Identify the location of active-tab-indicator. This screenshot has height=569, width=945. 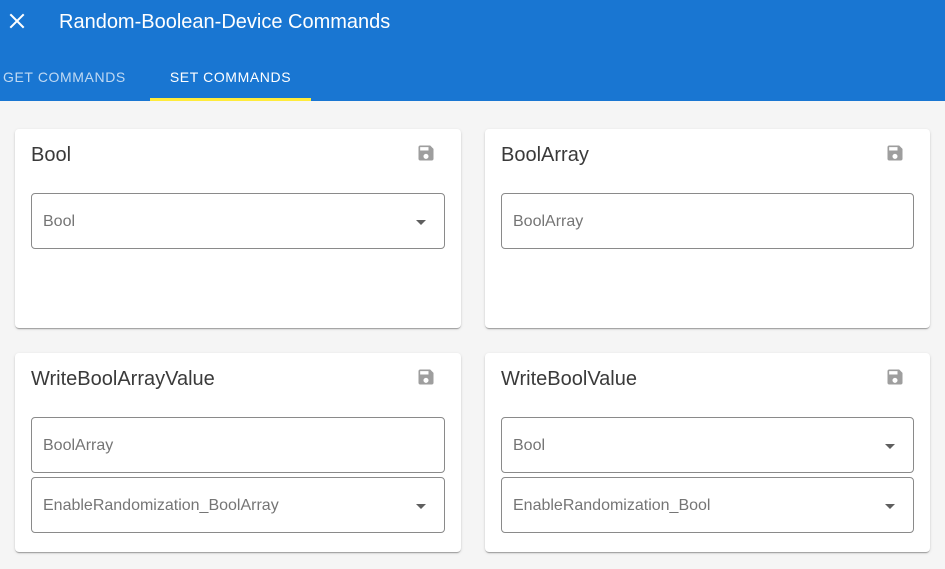
(230, 99).